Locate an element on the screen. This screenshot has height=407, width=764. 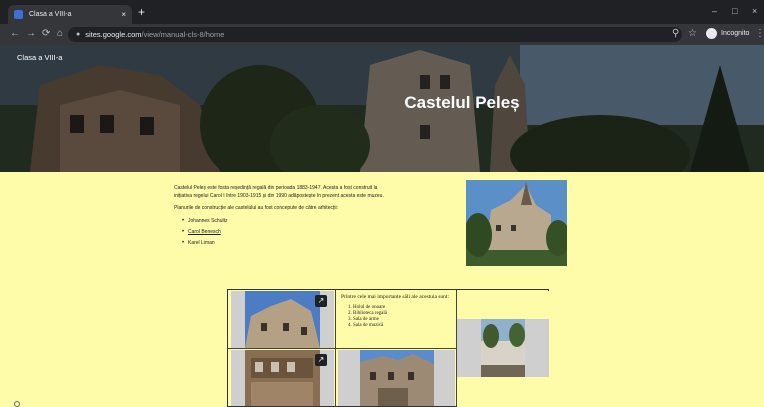
lock-icon: ● is located at coordinates (78, 34).